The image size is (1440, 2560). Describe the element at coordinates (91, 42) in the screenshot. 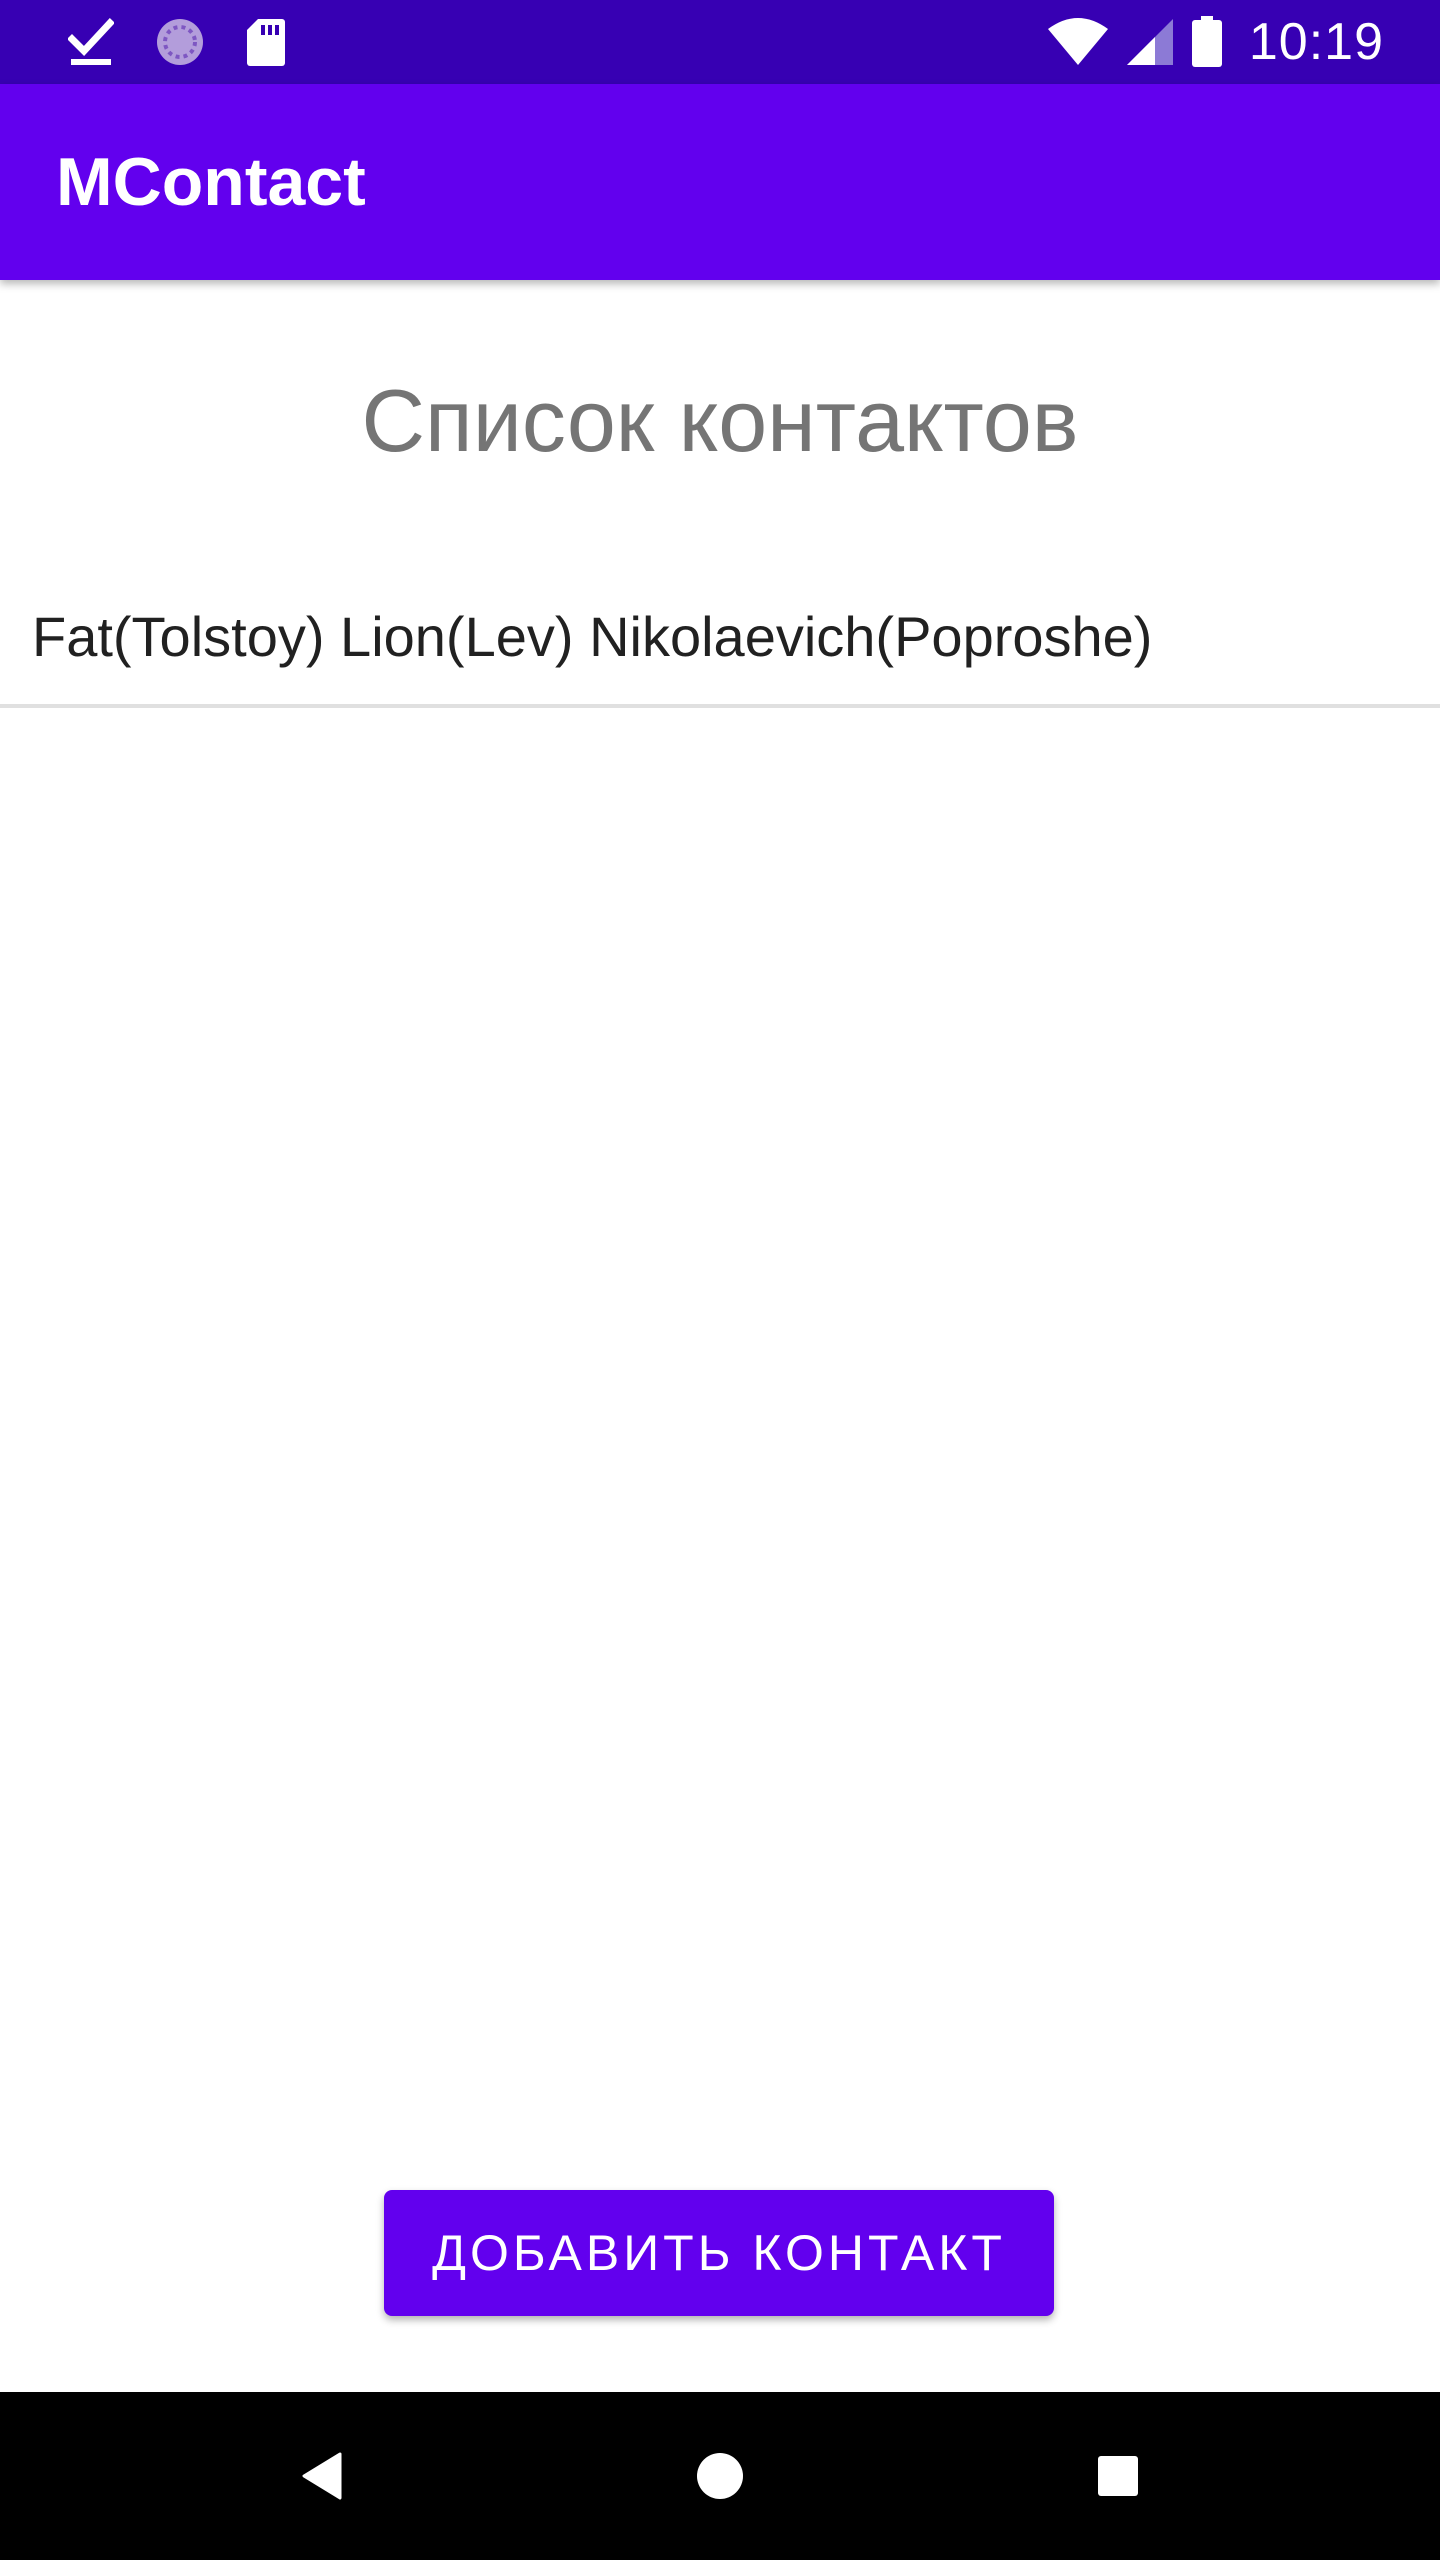

I see `download-done-icon` at that location.